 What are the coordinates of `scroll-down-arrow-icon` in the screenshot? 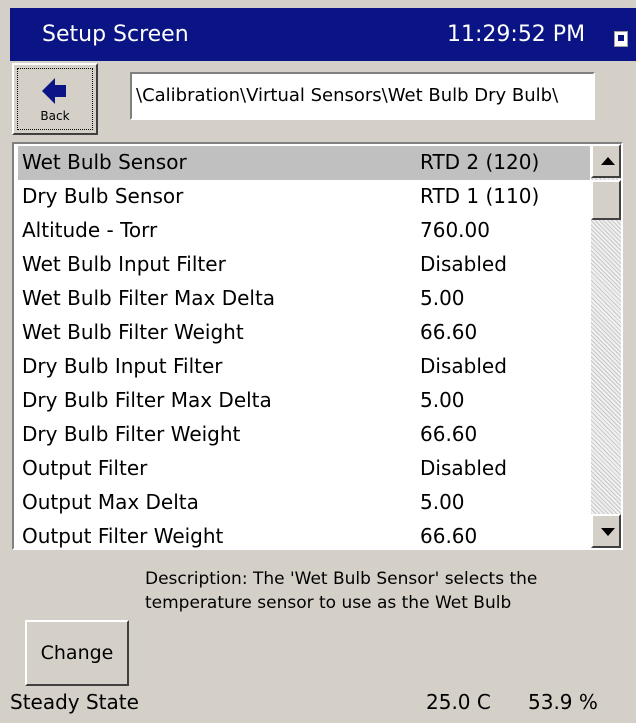 It's located at (608, 532).